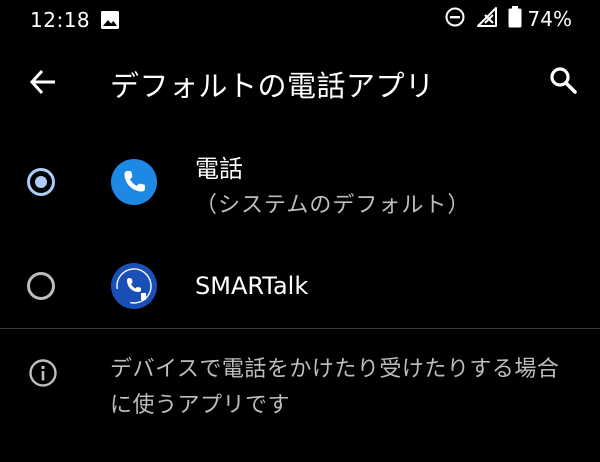 The height and width of the screenshot is (462, 600). I want to click on status-time: 12:18, so click(60, 20).